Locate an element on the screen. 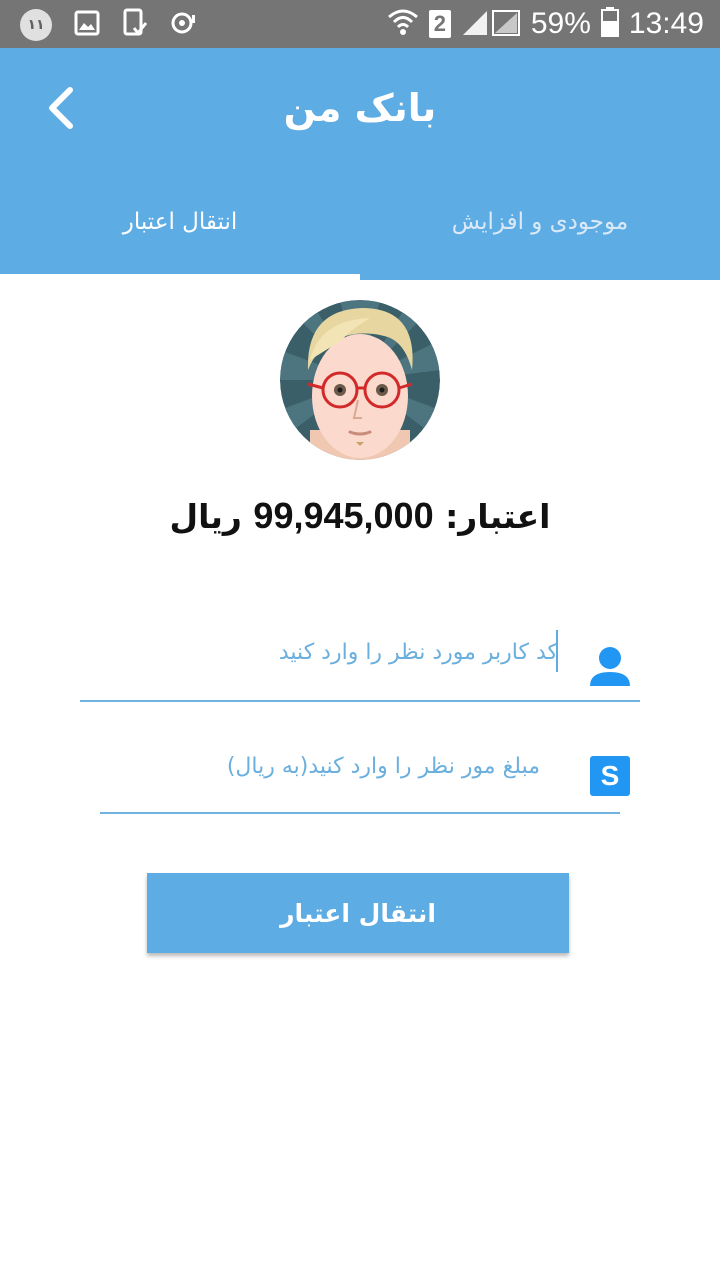 The width and height of the screenshot is (720, 1280). tab-credit-transfer: انتقال اعتبار is located at coordinates (180, 229).